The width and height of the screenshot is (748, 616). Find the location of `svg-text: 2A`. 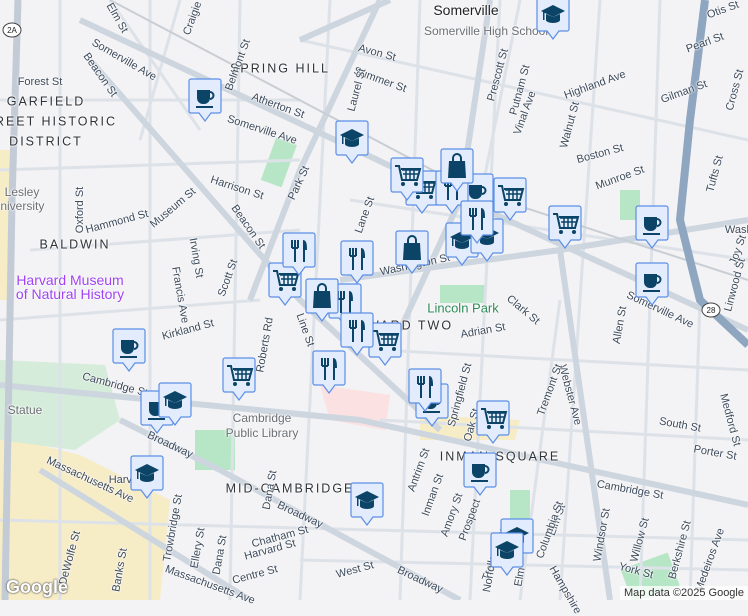

svg-text: 2A is located at coordinates (12, 30).